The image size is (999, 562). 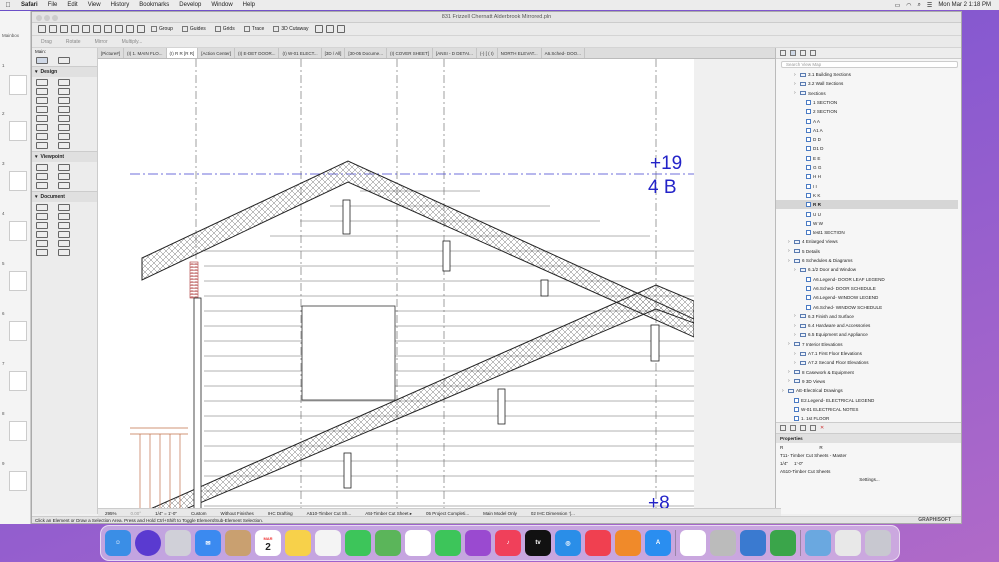 What do you see at coordinates (120, 5) in the screenshot?
I see `menu-history: History` at bounding box center [120, 5].